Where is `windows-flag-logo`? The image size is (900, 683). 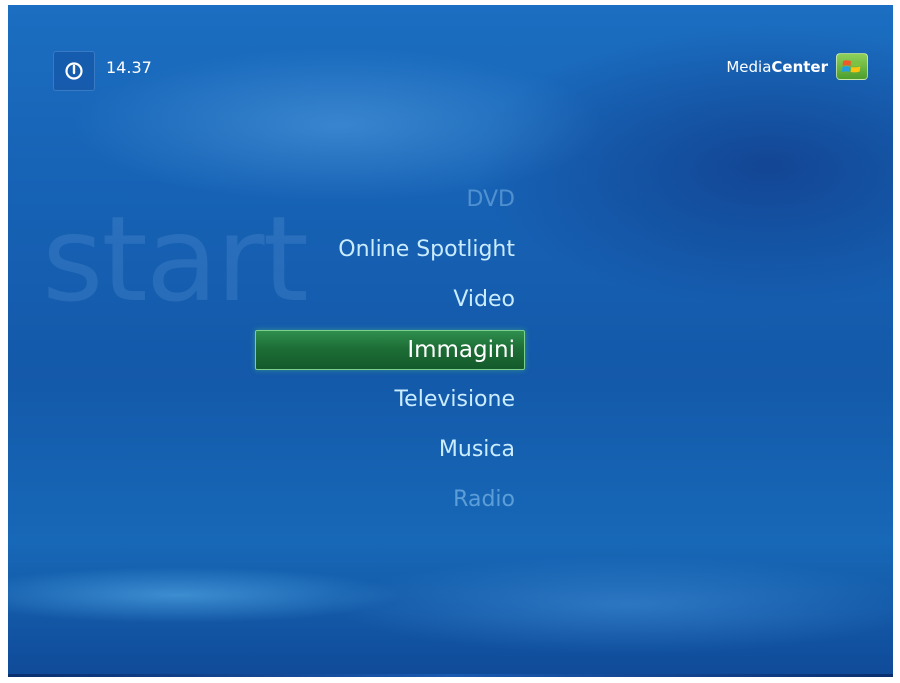
windows-flag-logo is located at coordinates (852, 66).